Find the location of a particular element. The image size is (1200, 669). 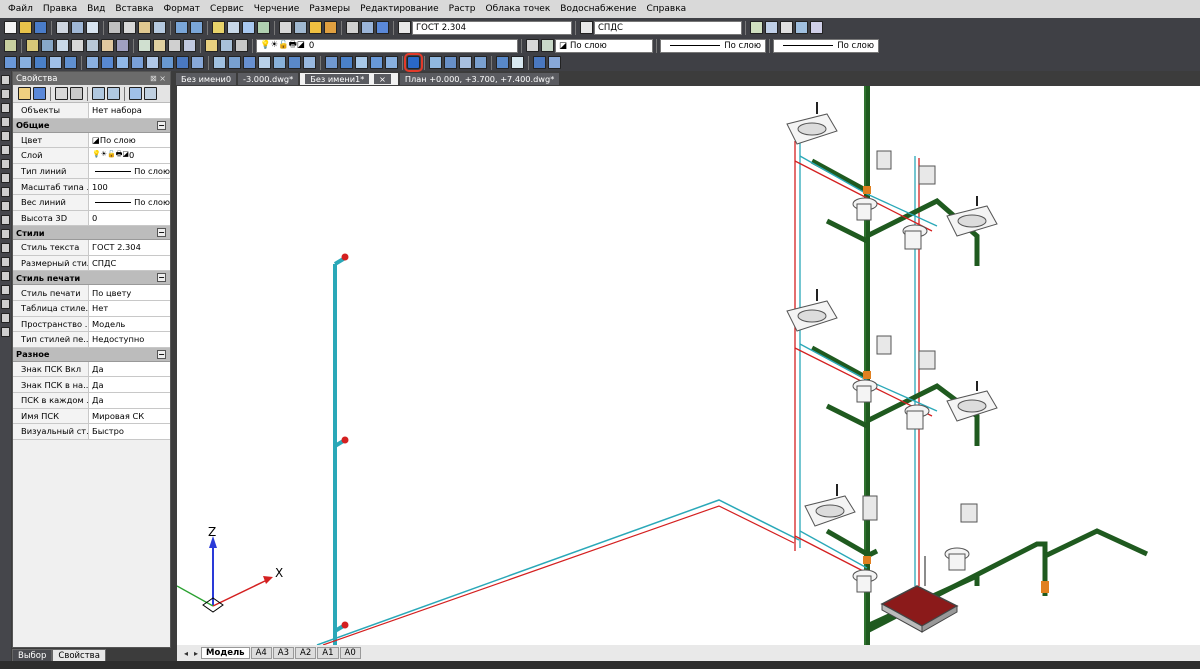

fitting-icon is located at coordinates (40, 62).